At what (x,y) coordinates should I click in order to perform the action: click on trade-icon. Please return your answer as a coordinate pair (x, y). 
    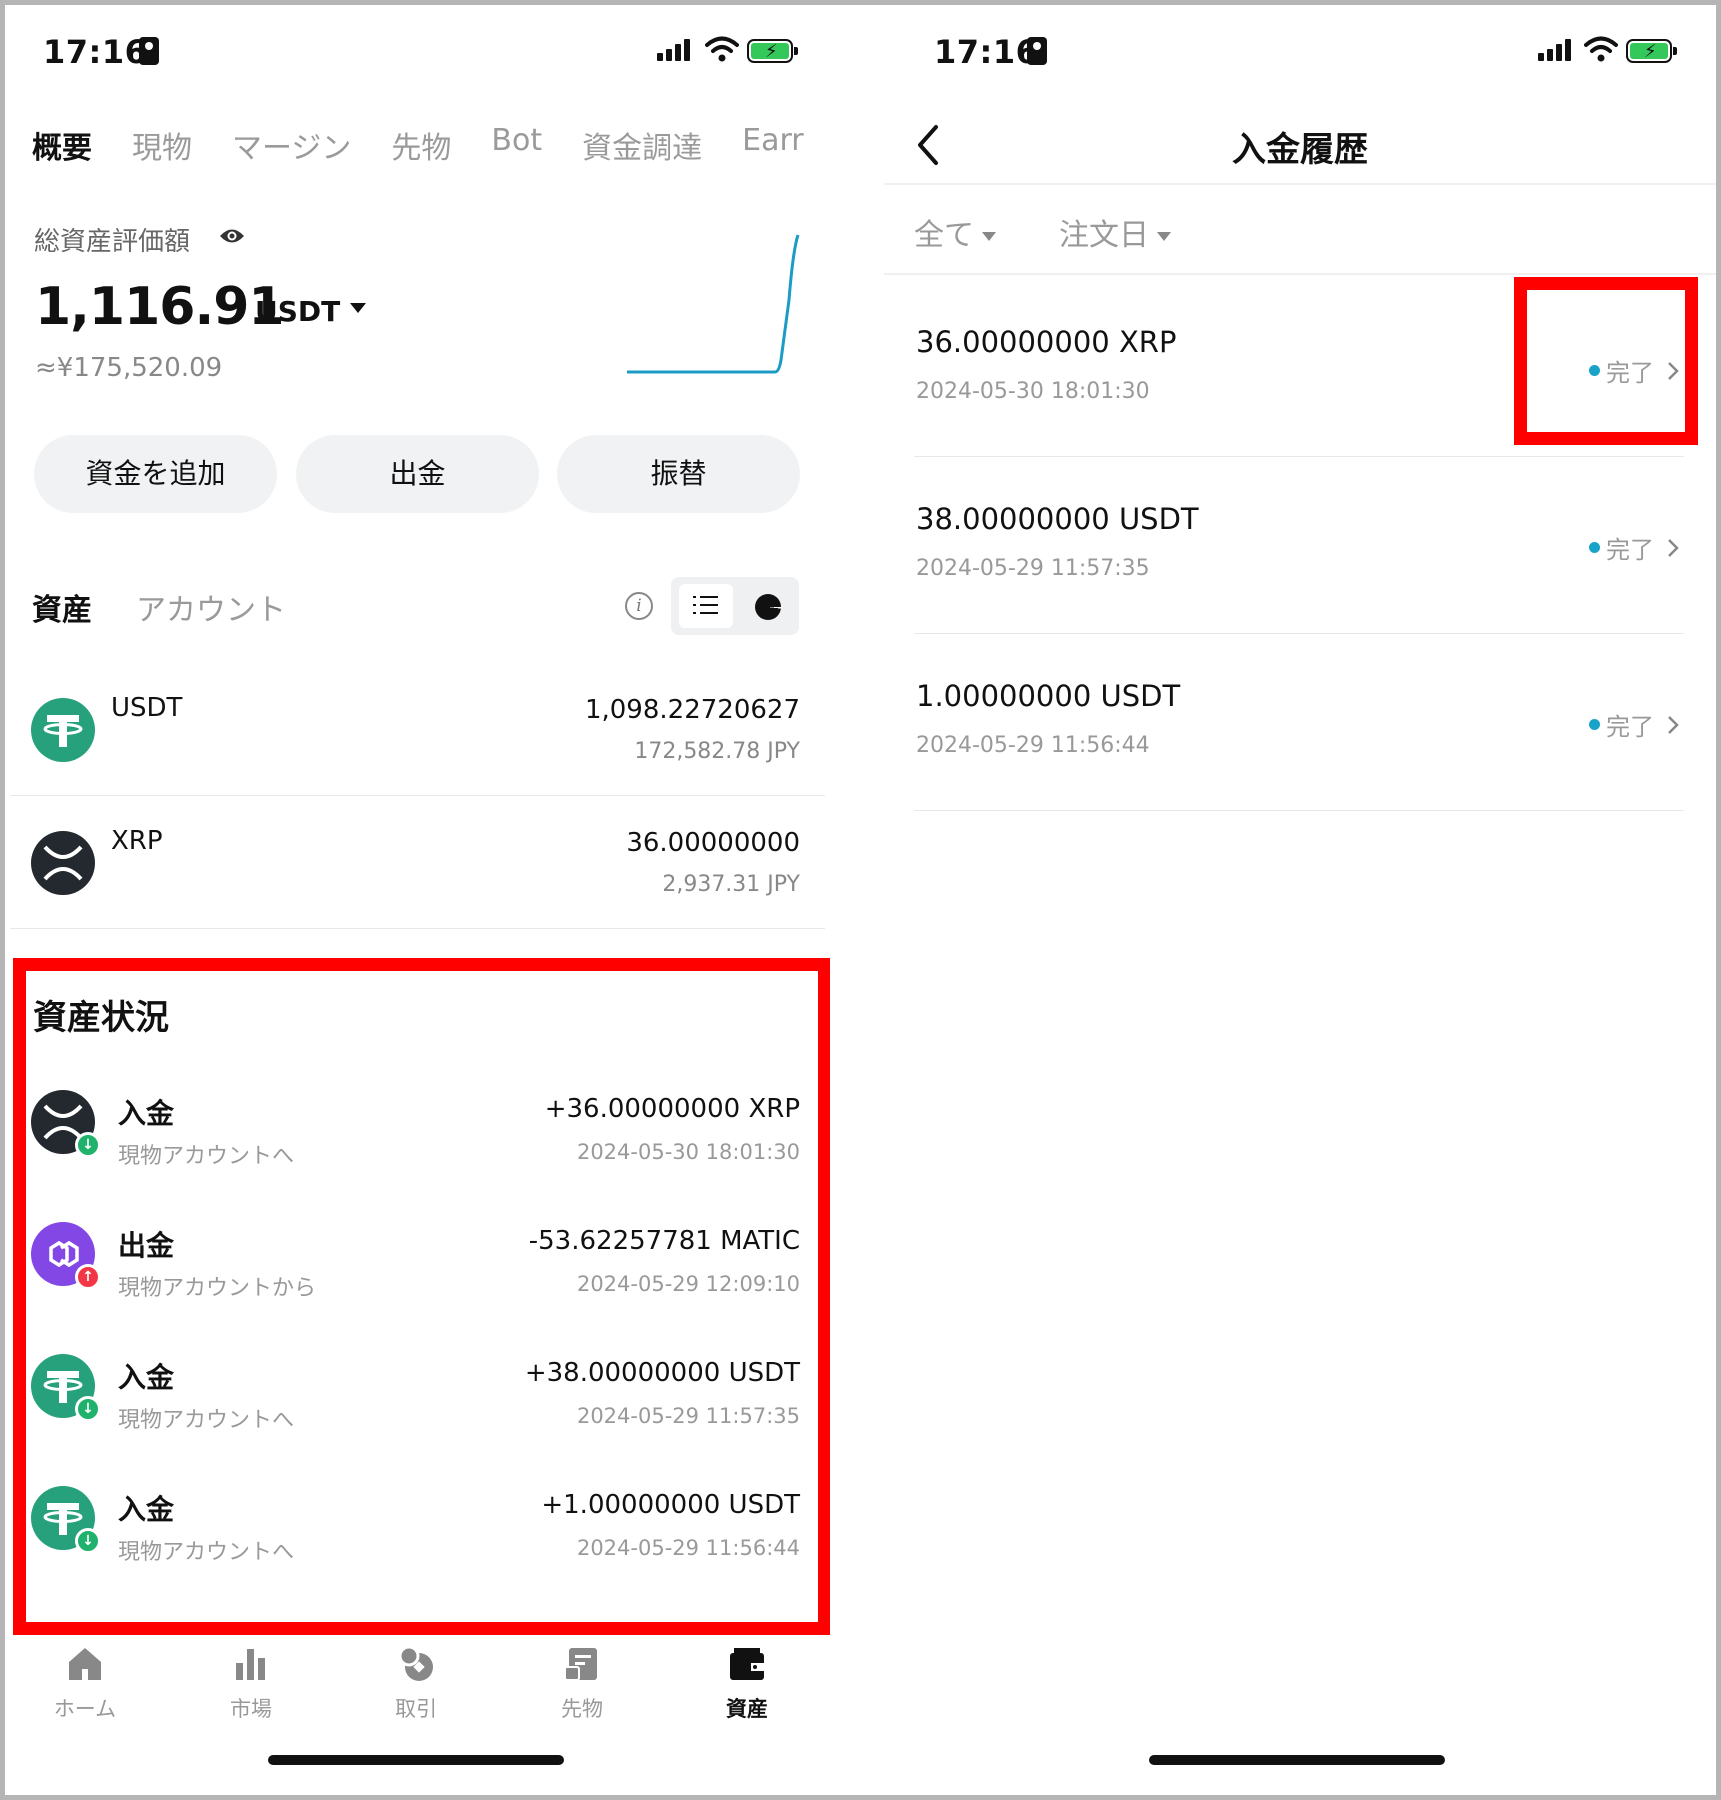
    Looking at the image, I should click on (415, 1663).